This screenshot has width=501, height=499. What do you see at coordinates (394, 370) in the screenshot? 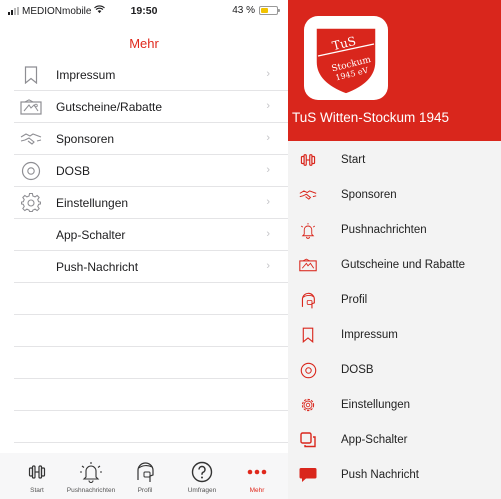
I see `drawer-item-dosb: DOSB` at bounding box center [394, 370].